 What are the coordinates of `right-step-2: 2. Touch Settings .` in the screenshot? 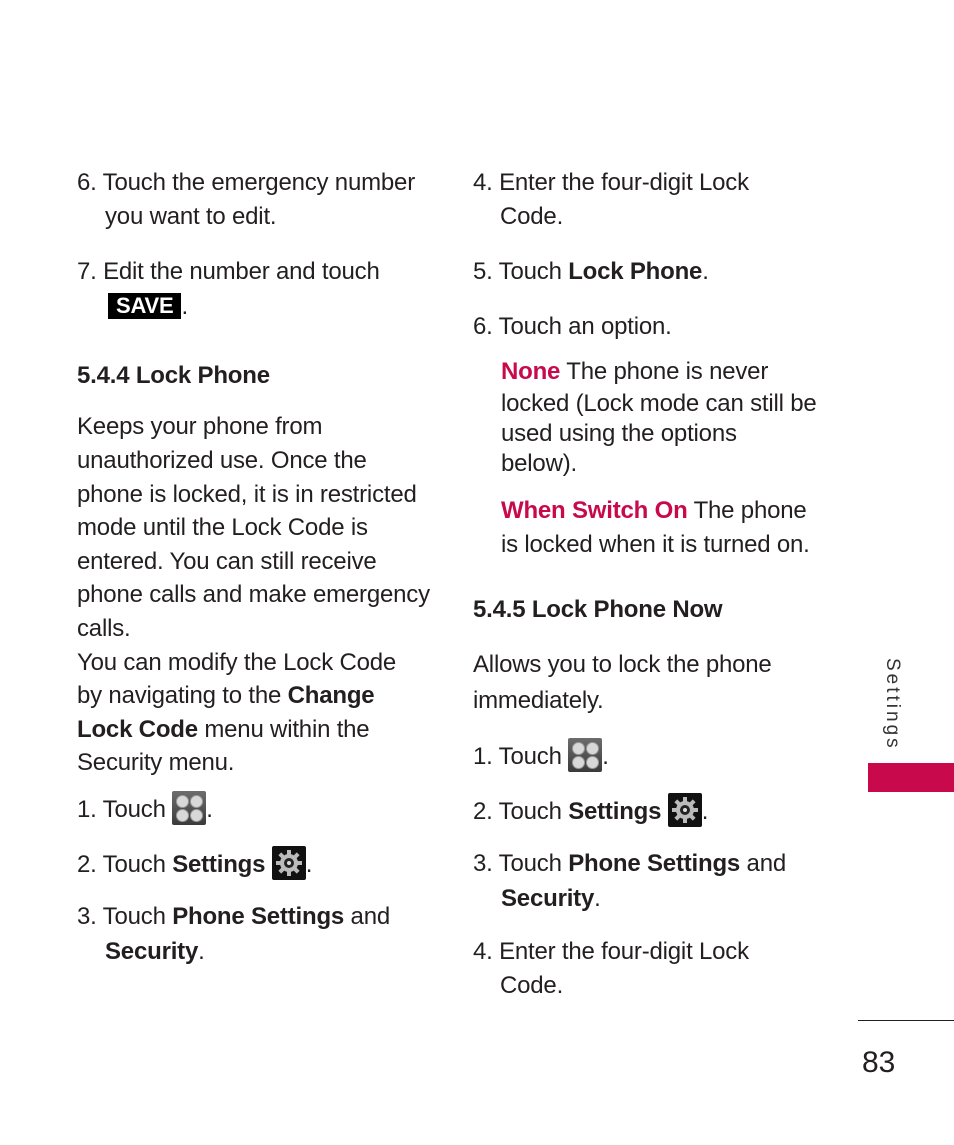 It's located at (590, 811).